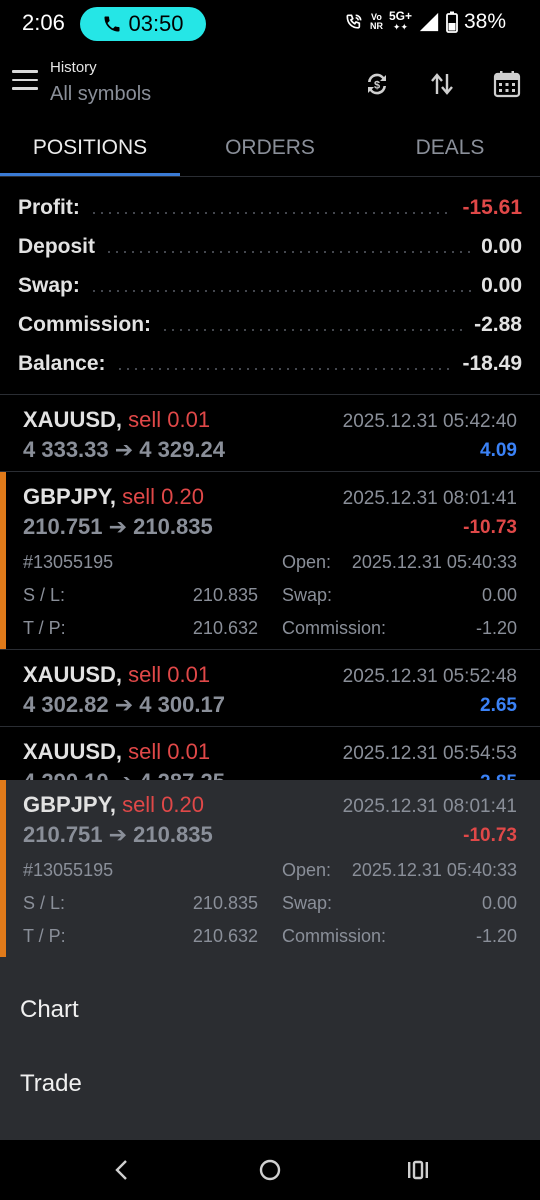  I want to click on sort-arrows-icon, so click(442, 84).